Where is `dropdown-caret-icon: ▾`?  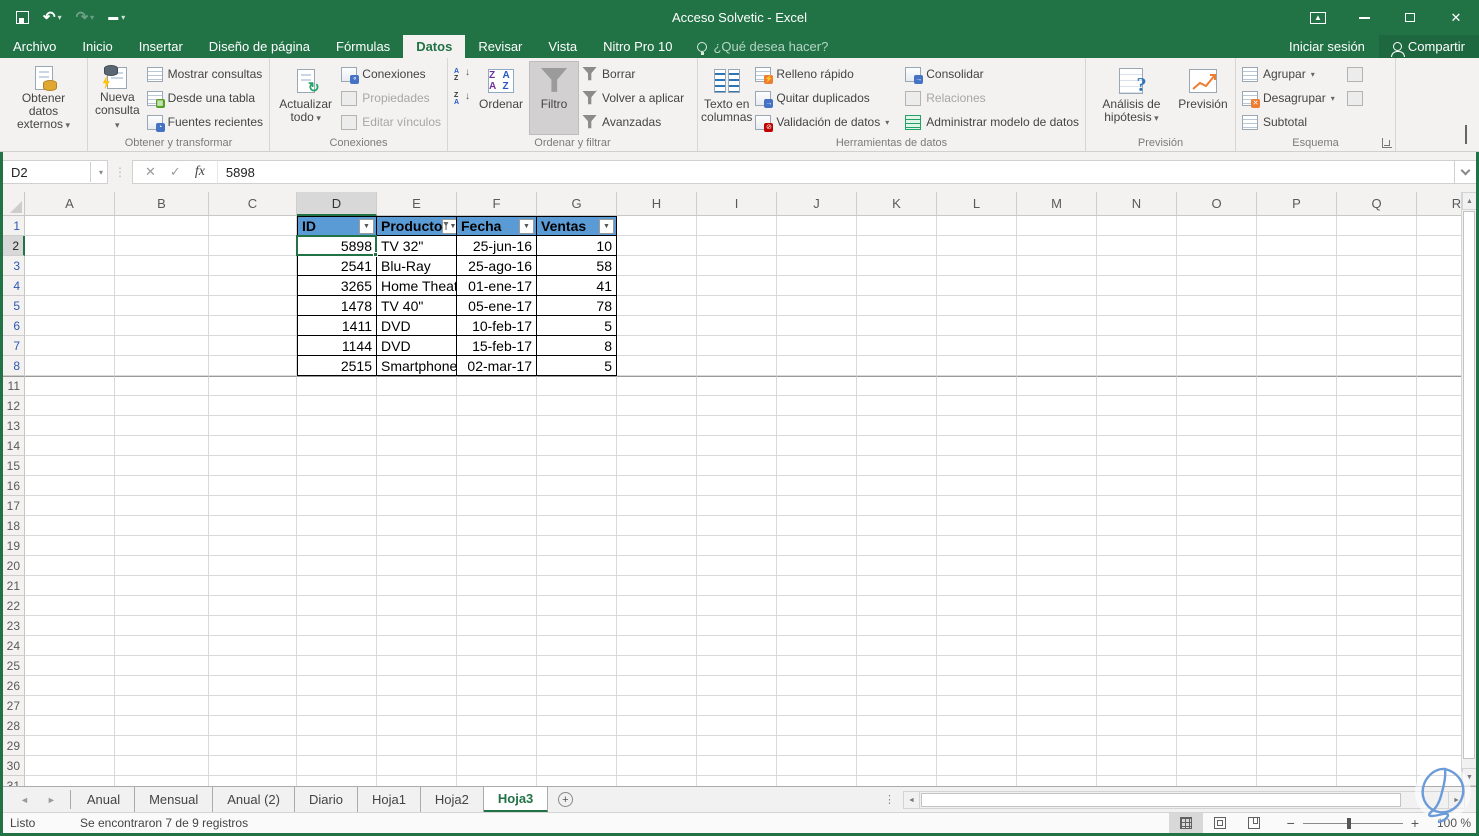 dropdown-caret-icon: ▾ is located at coordinates (887, 122).